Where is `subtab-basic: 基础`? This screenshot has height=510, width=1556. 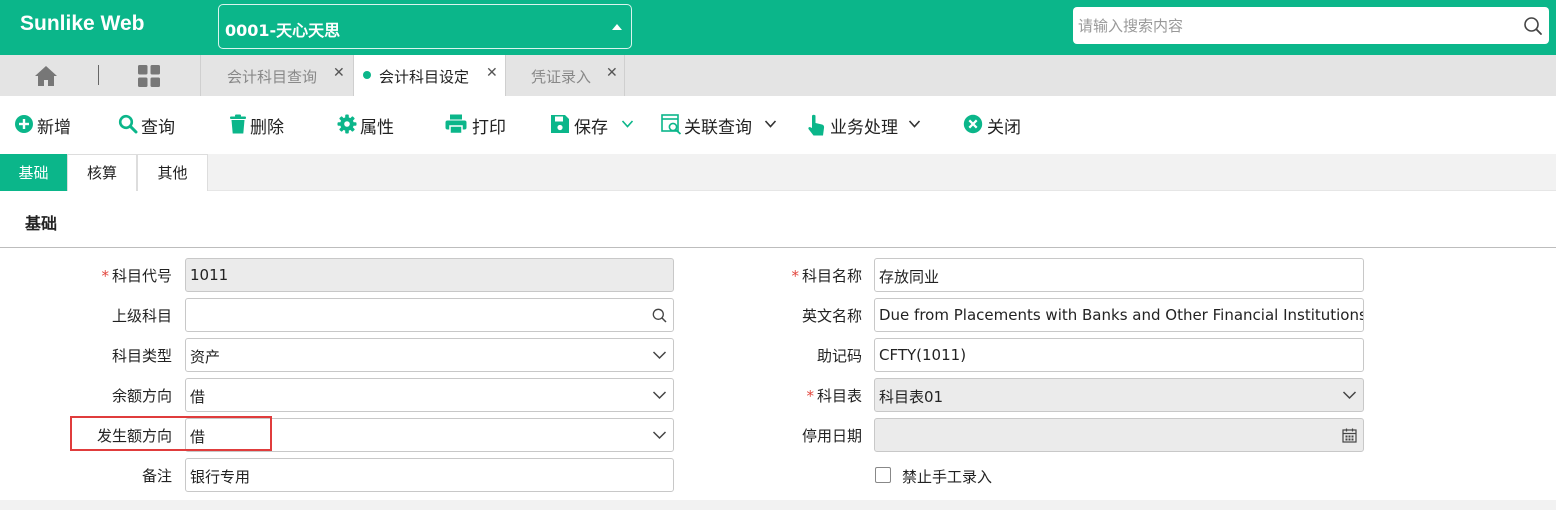
subtab-basic: 基础 is located at coordinates (33, 172).